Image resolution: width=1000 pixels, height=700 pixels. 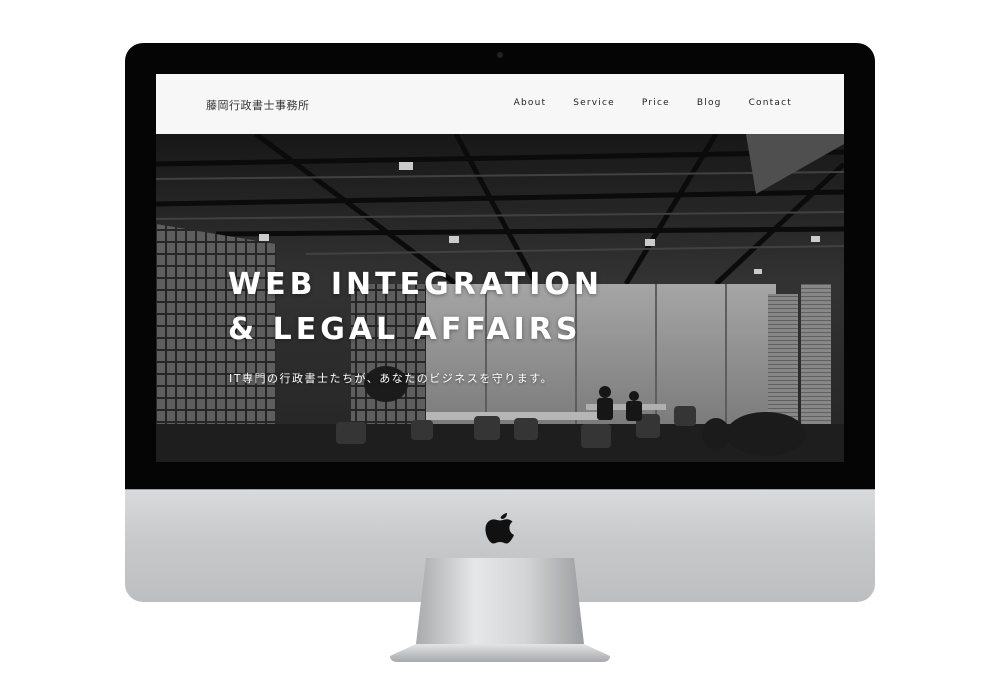 I want to click on nav-contact: Contact, so click(x=770, y=103).